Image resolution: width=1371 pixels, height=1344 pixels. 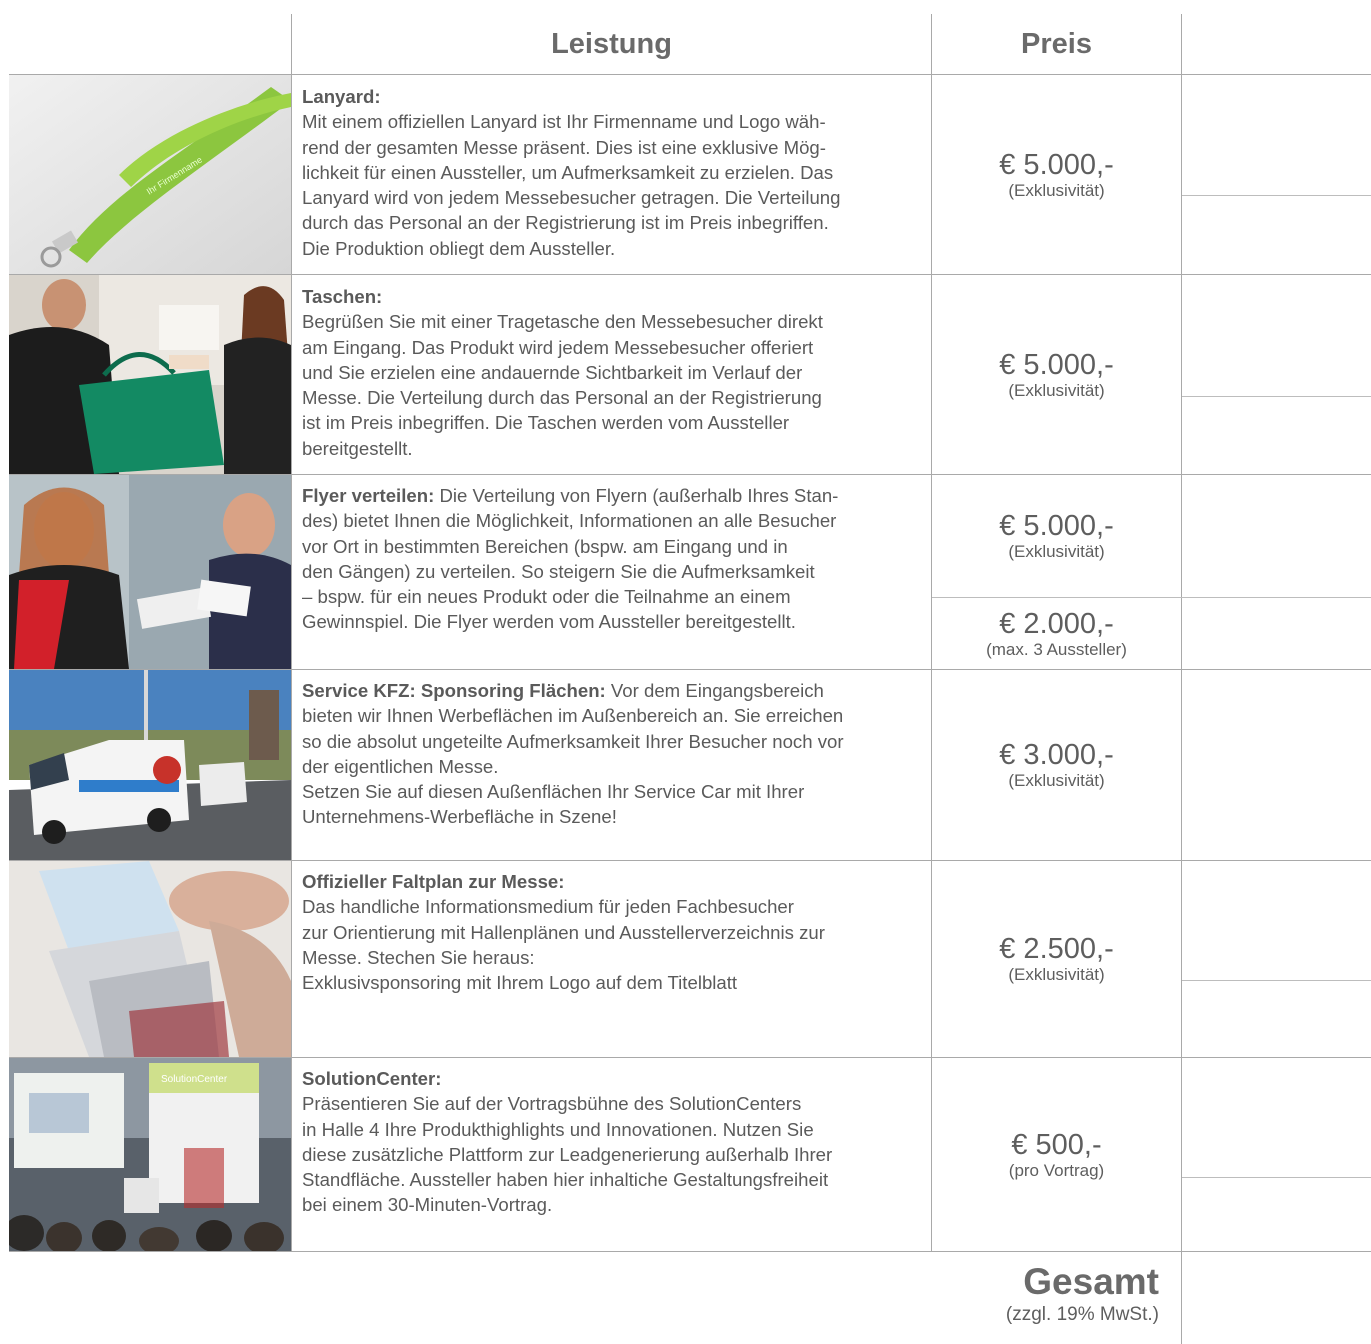 I want to click on row-folding-map-price: € 2.500,- (Exklusivität), so click(x=1056, y=959).